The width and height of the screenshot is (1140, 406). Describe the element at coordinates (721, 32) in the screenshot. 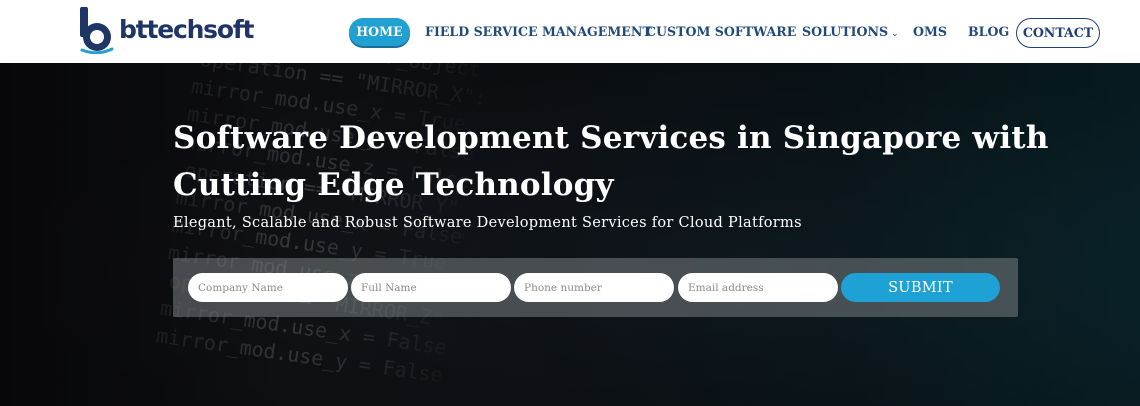

I see `nav-custom-software: CUSTOM SOFTWARE` at that location.